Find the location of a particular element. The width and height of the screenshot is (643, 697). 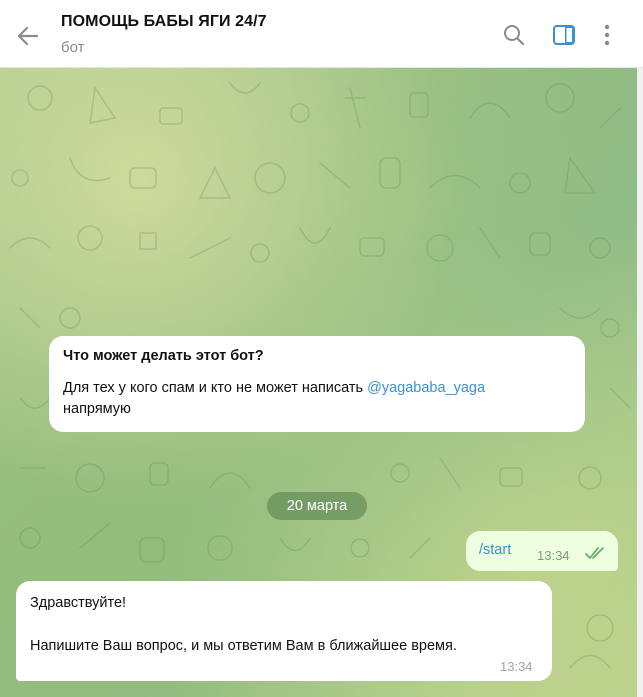

more-vertical-icon is located at coordinates (607, 35).